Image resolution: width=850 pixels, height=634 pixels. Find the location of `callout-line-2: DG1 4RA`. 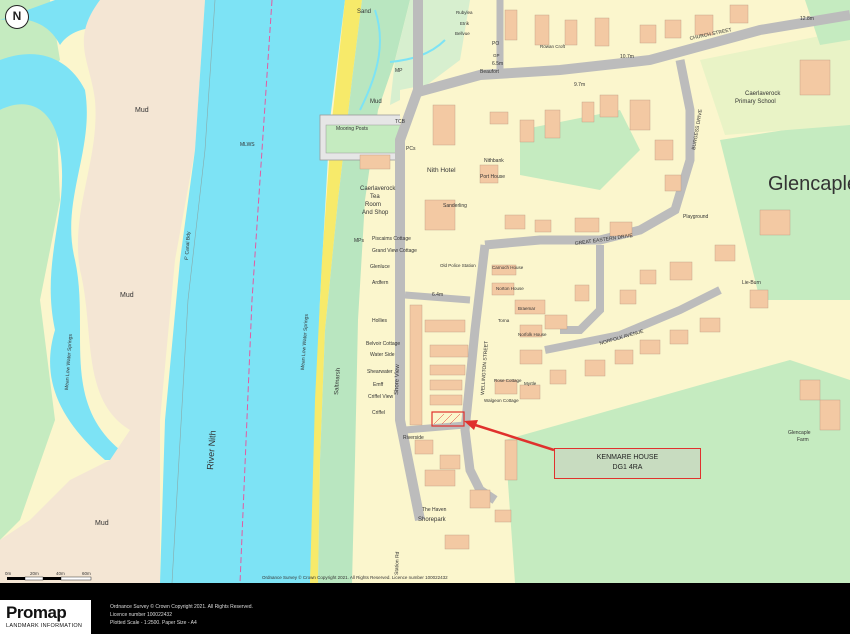

callout-line-2: DG1 4RA is located at coordinates (627, 467).